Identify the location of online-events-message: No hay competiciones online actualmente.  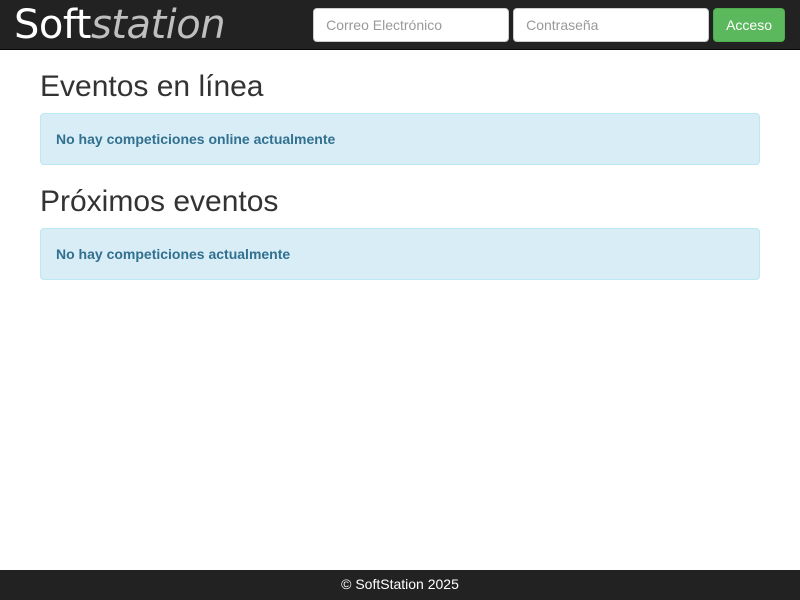
(196, 139).